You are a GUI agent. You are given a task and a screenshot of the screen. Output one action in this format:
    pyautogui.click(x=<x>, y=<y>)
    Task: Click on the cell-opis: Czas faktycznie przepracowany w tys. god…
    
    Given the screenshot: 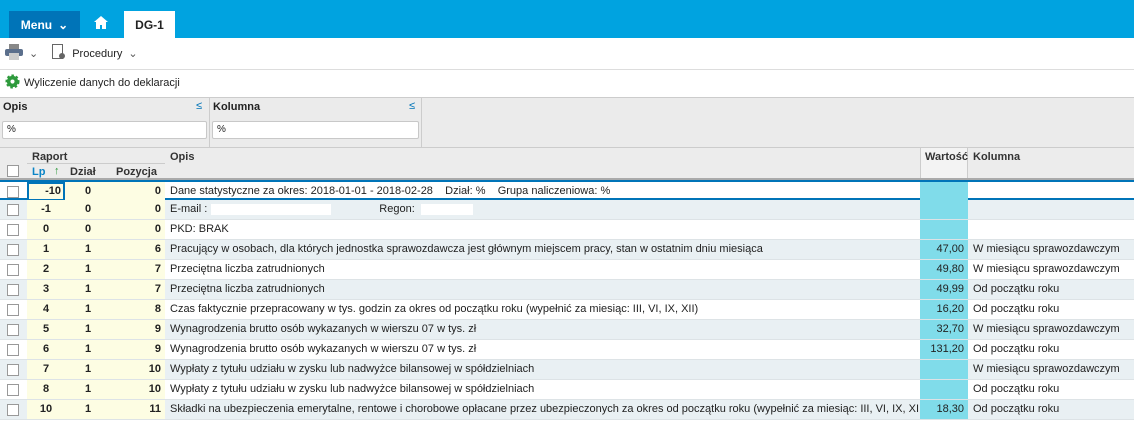 What is the action you would take?
    pyautogui.click(x=434, y=309)
    